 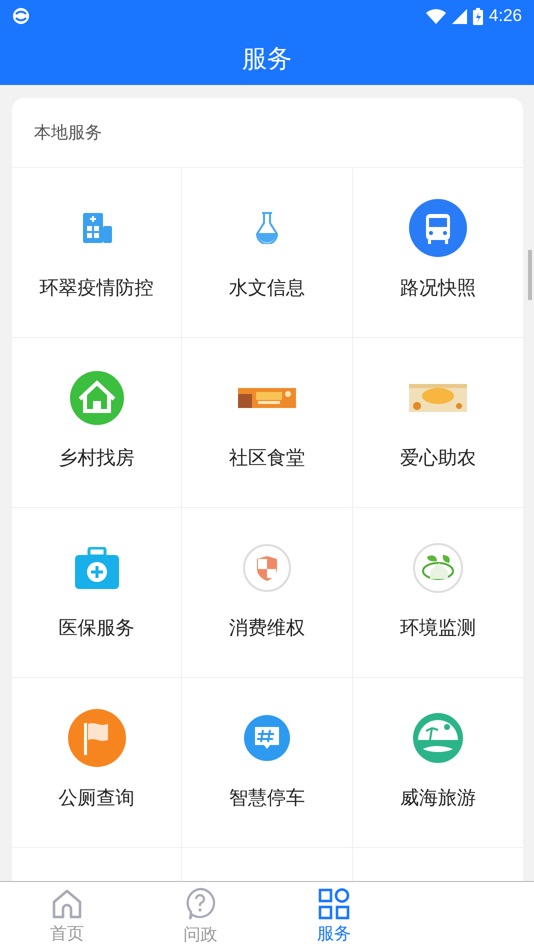 I want to click on flask-icon, so click(x=267, y=228).